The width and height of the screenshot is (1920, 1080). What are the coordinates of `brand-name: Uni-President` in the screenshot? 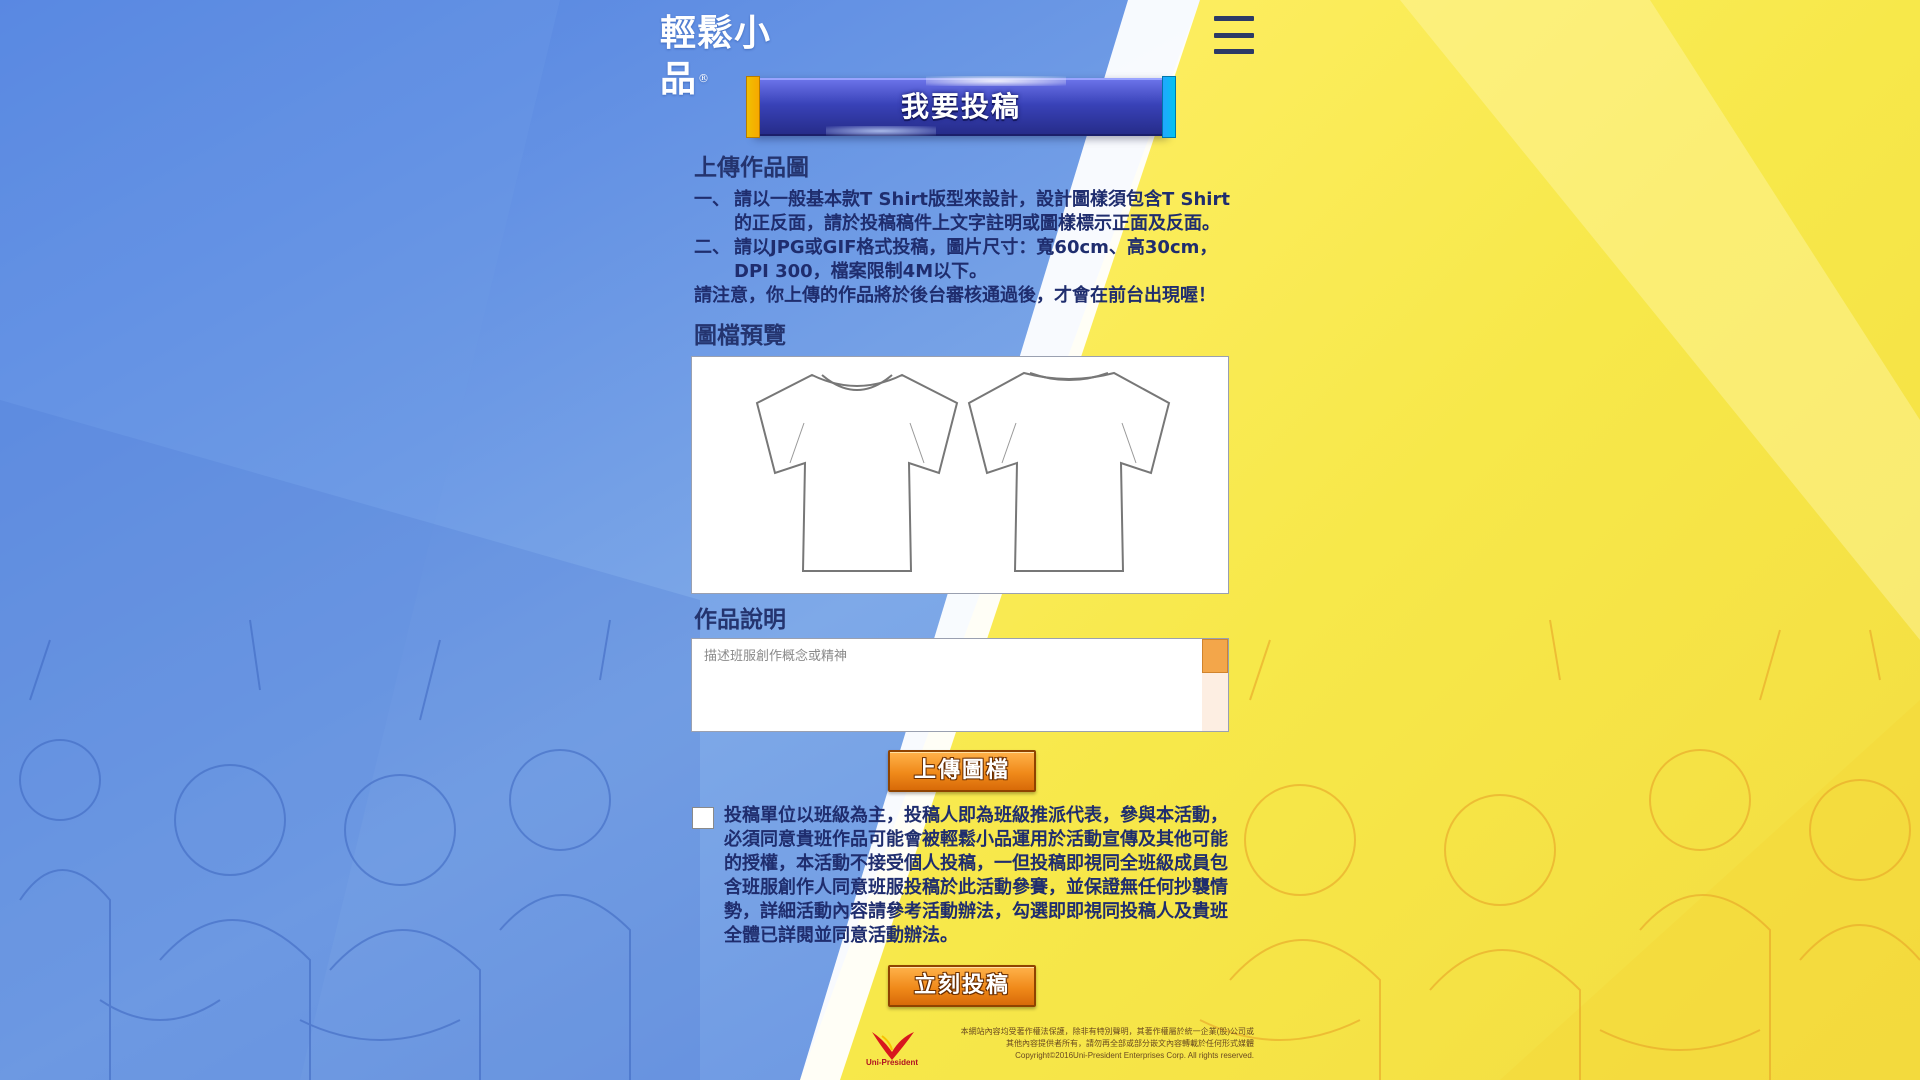 It's located at (891, 1062).